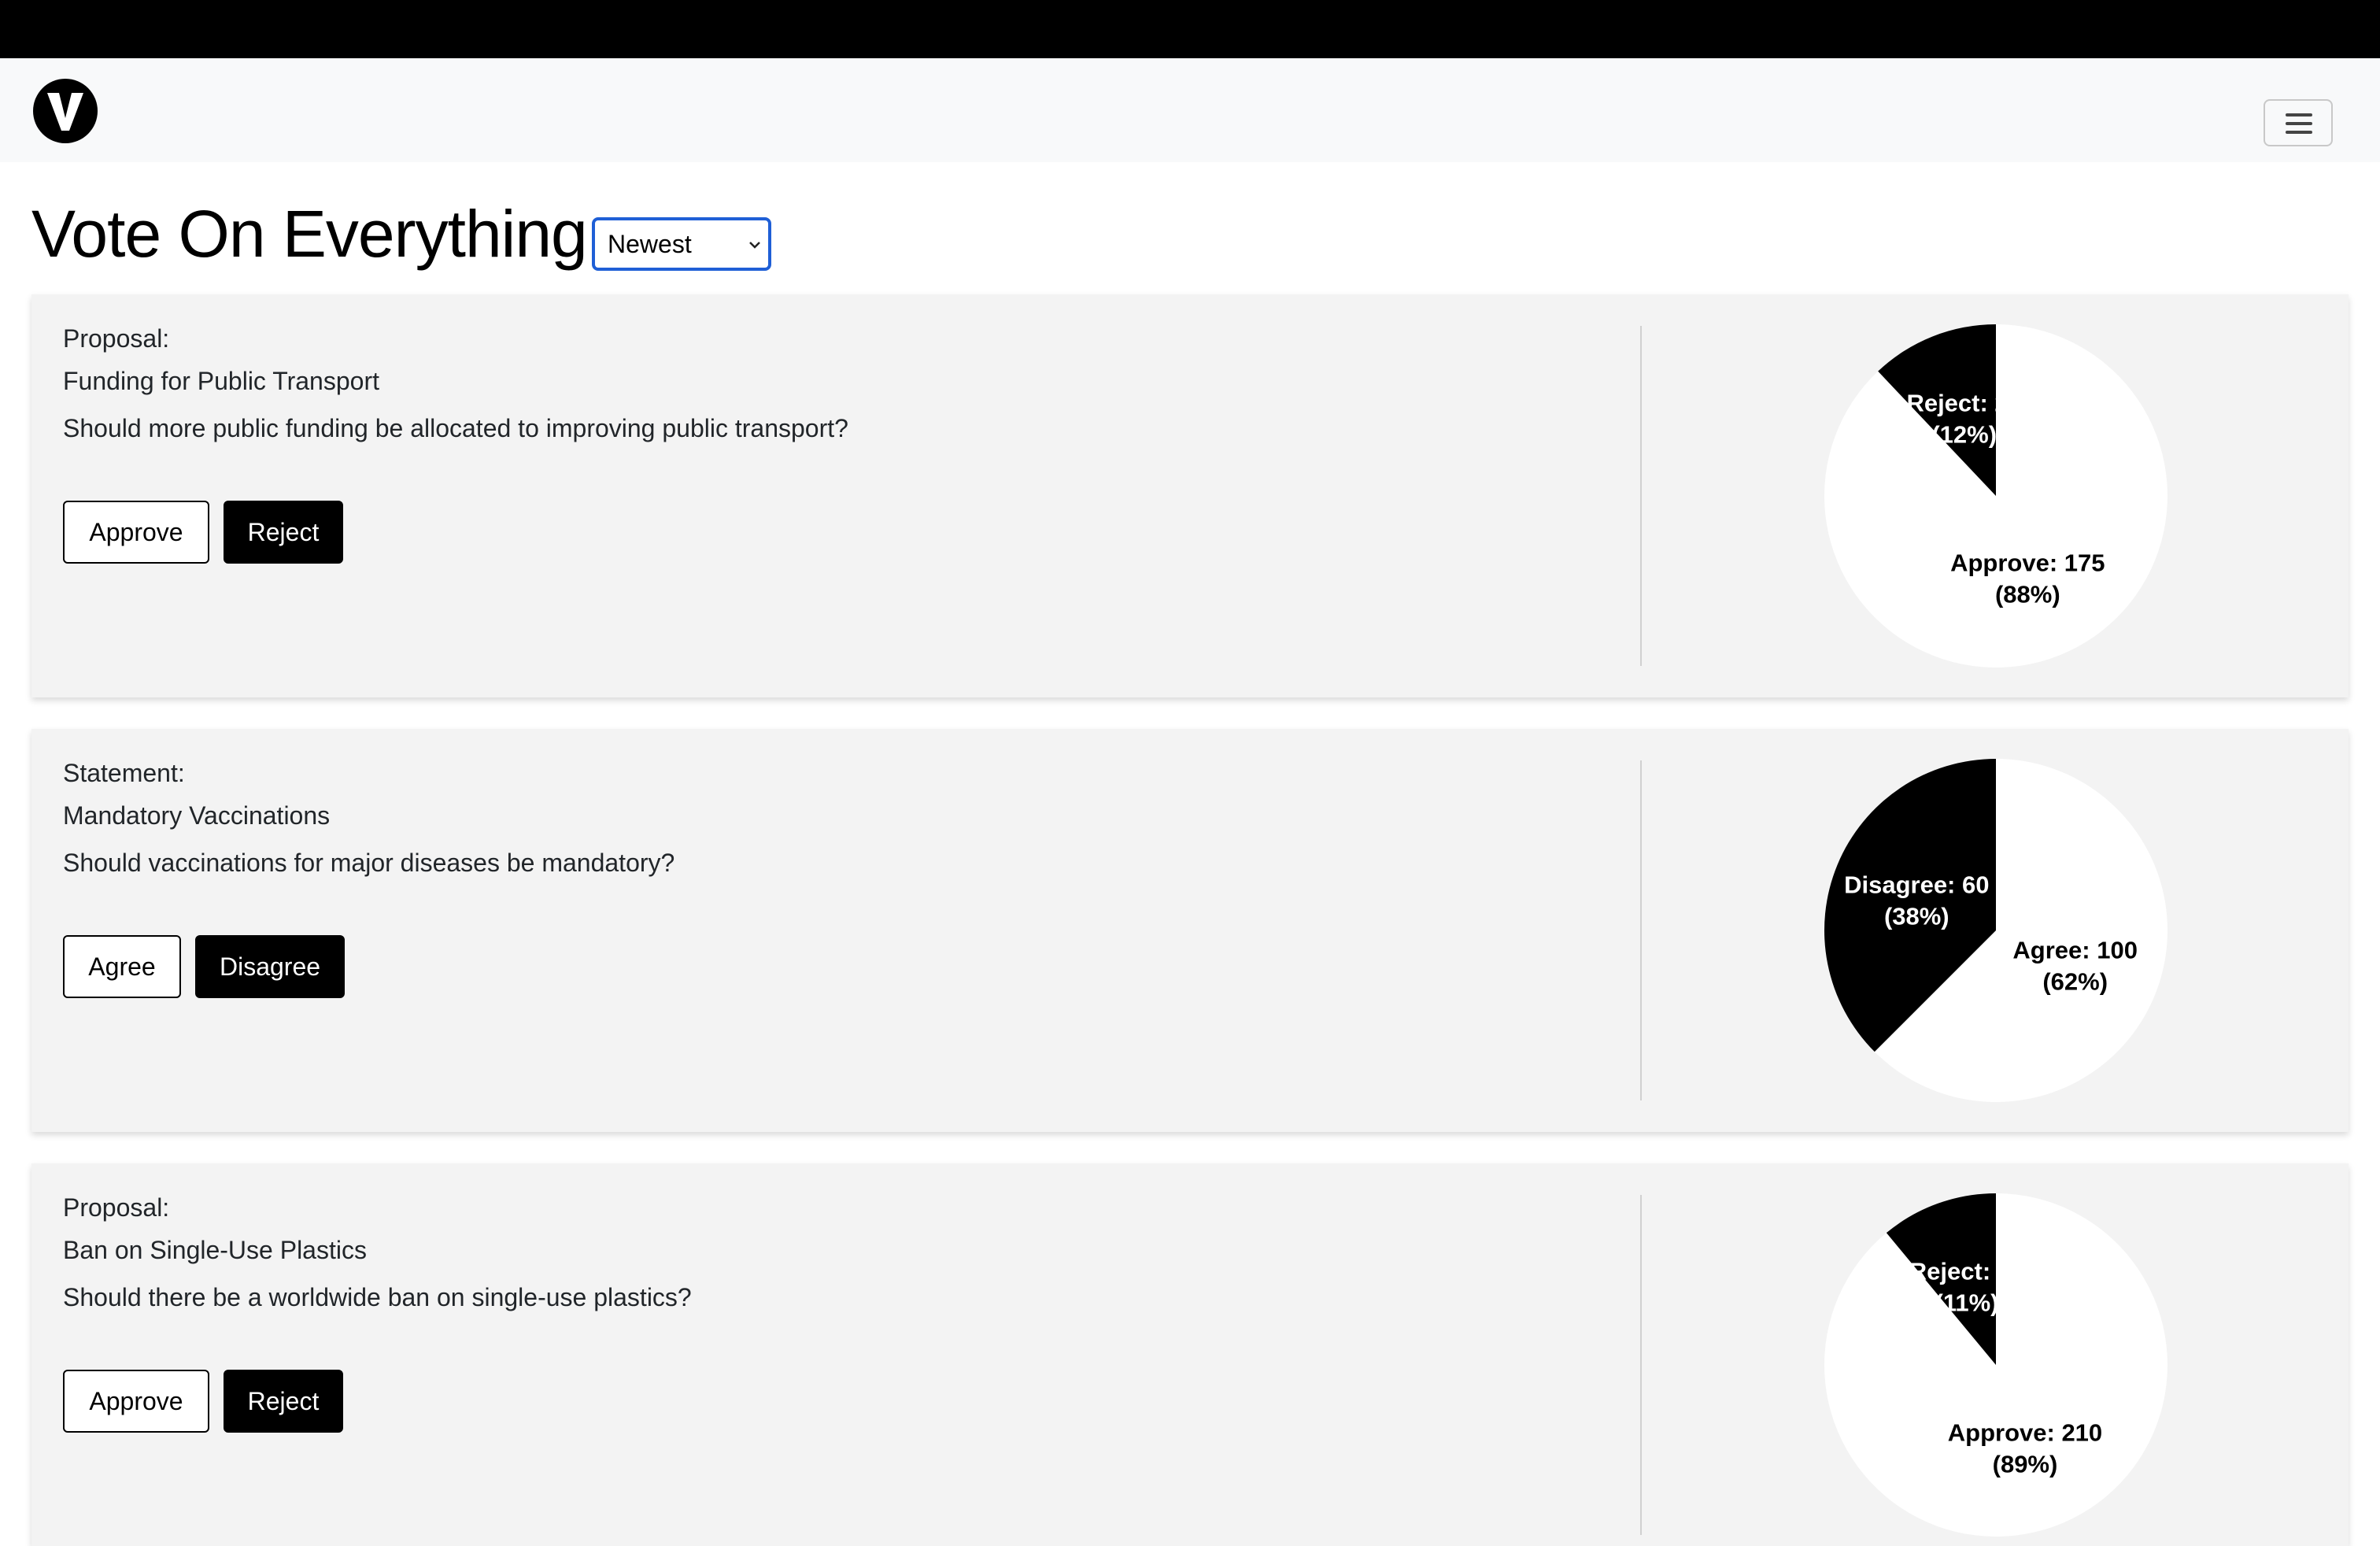 This screenshot has width=2380, height=1546. Describe the element at coordinates (1996, 496) in the screenshot. I see `results-pie-chart: Approve: 175 (88%)Reject: 24 (12%)` at that location.